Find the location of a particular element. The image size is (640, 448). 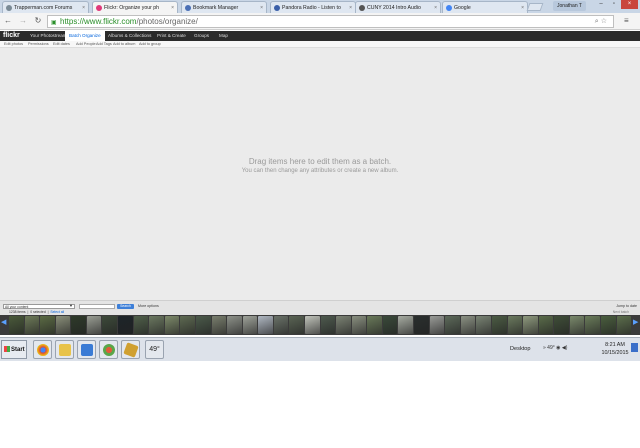

show-desktop-button is located at coordinates (634, 347).